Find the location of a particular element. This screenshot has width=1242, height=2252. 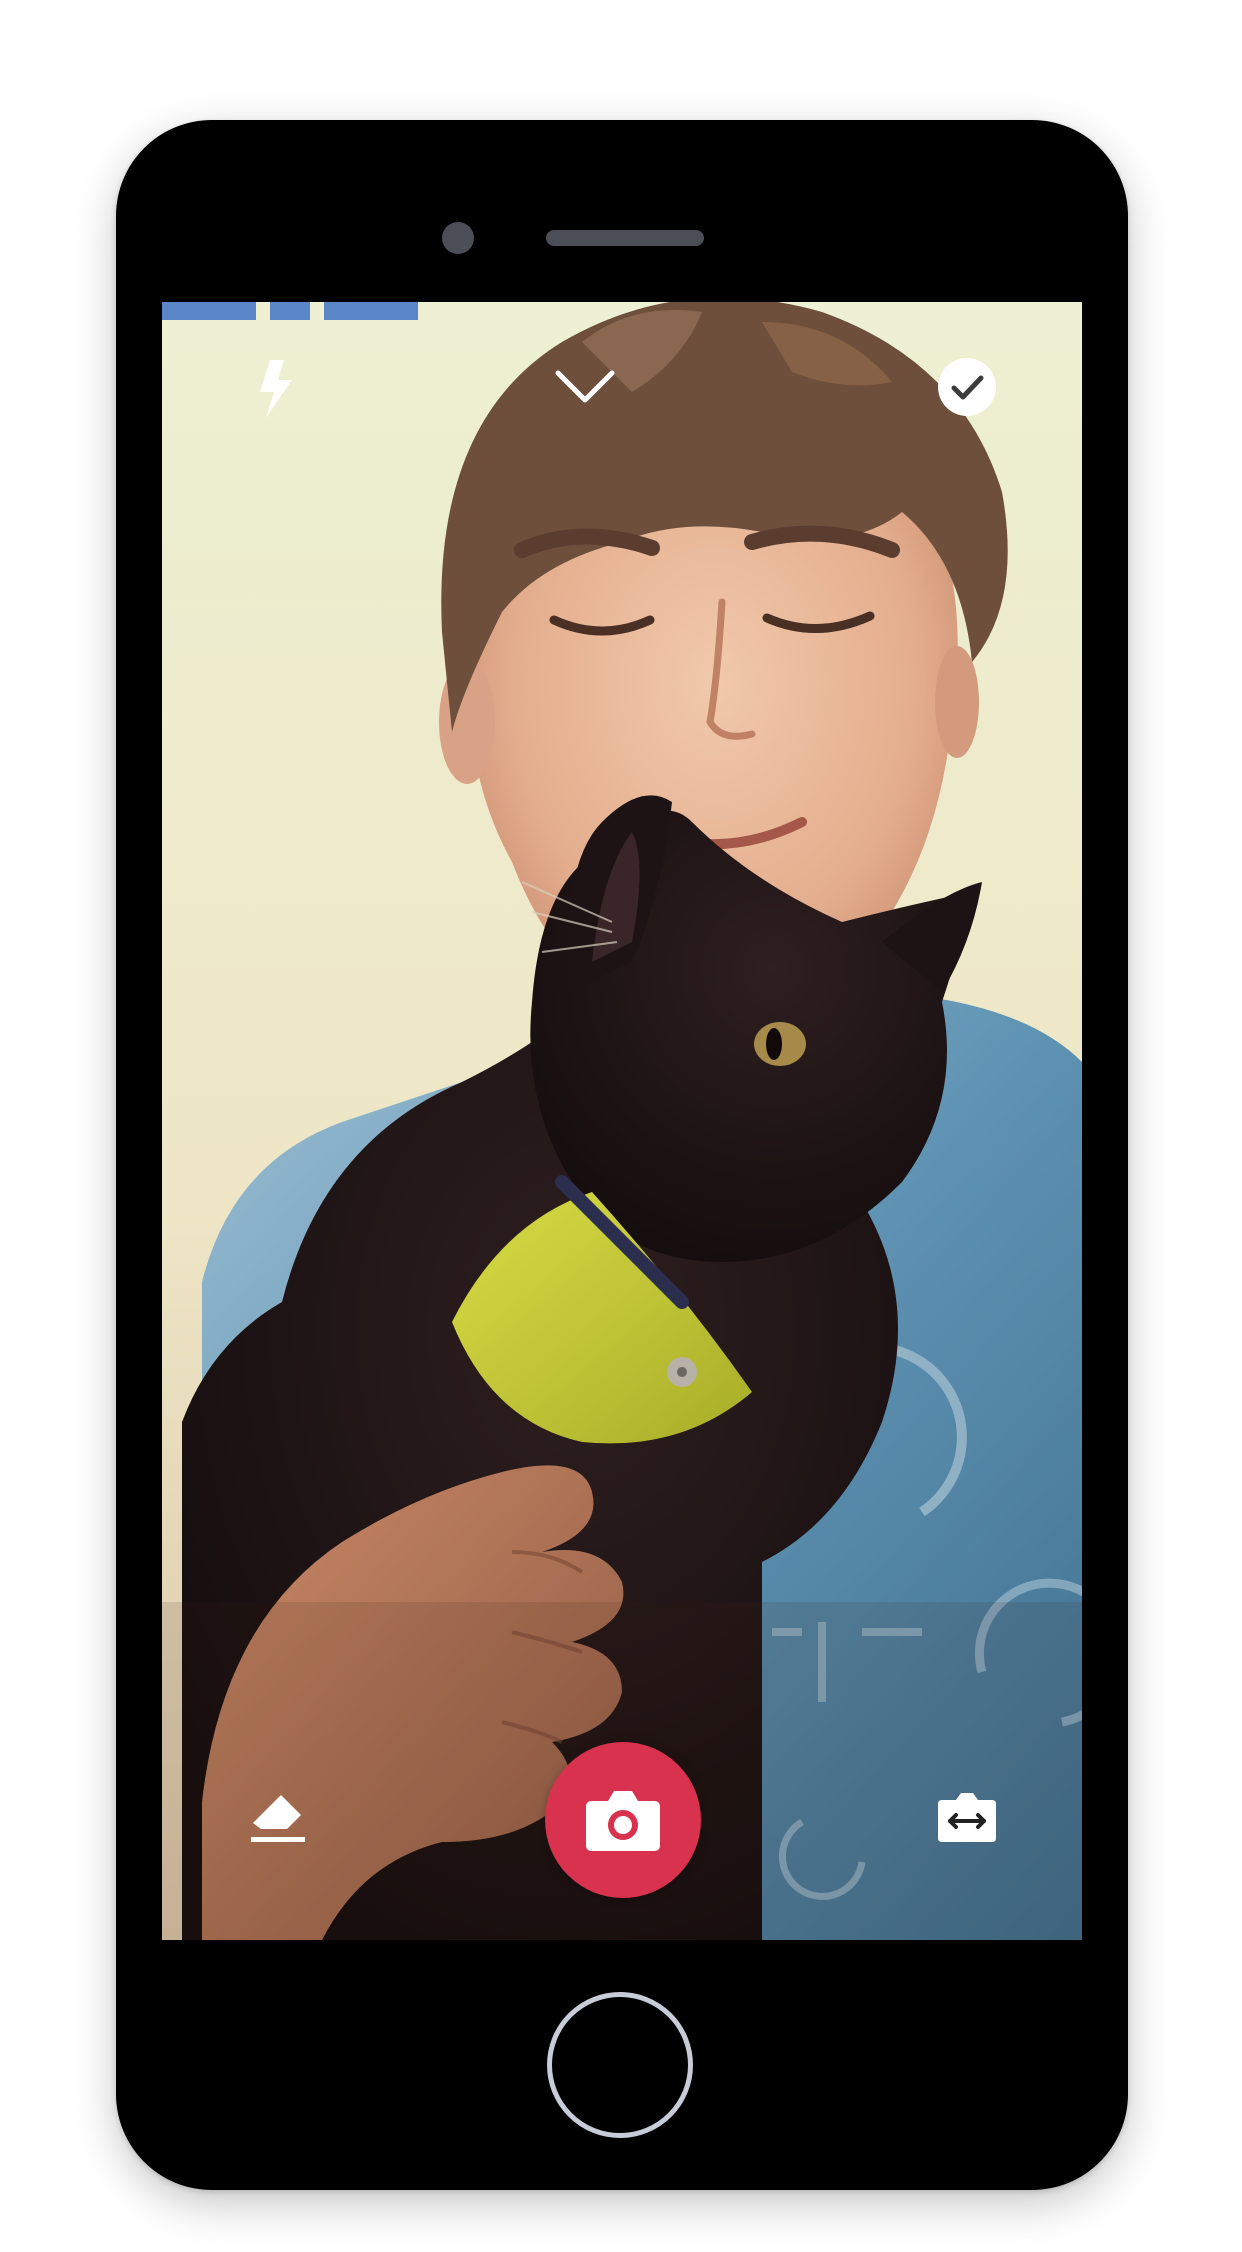

done-button is located at coordinates (967, 387).